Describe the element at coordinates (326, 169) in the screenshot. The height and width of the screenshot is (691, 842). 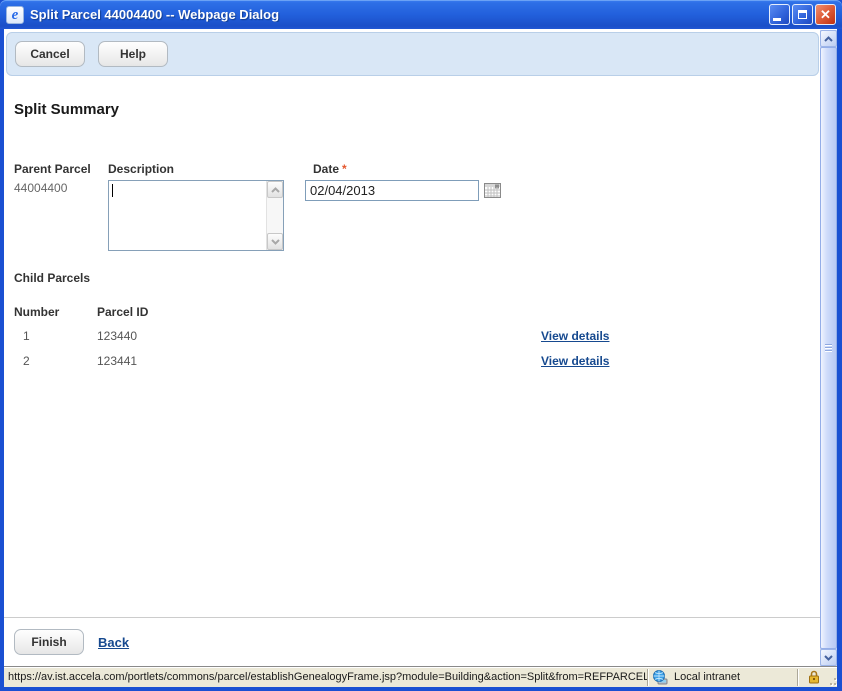
I see `date-label: Date` at that location.